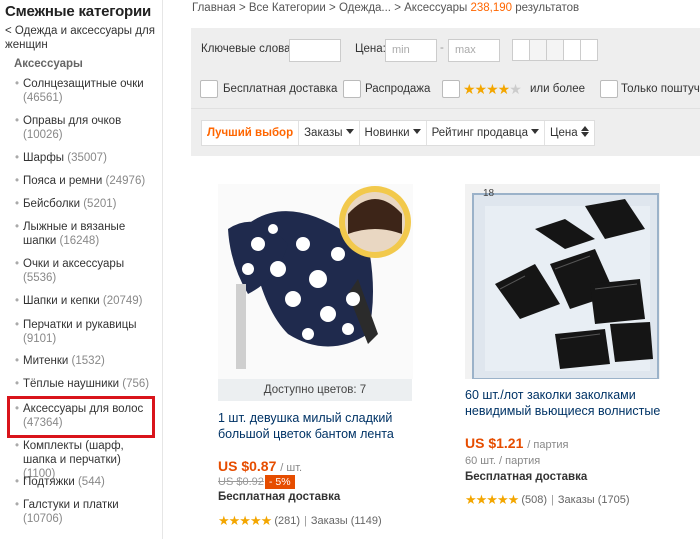  Describe the element at coordinates (43, 98) in the screenshot. I see `category-count: (46561)` at that location.